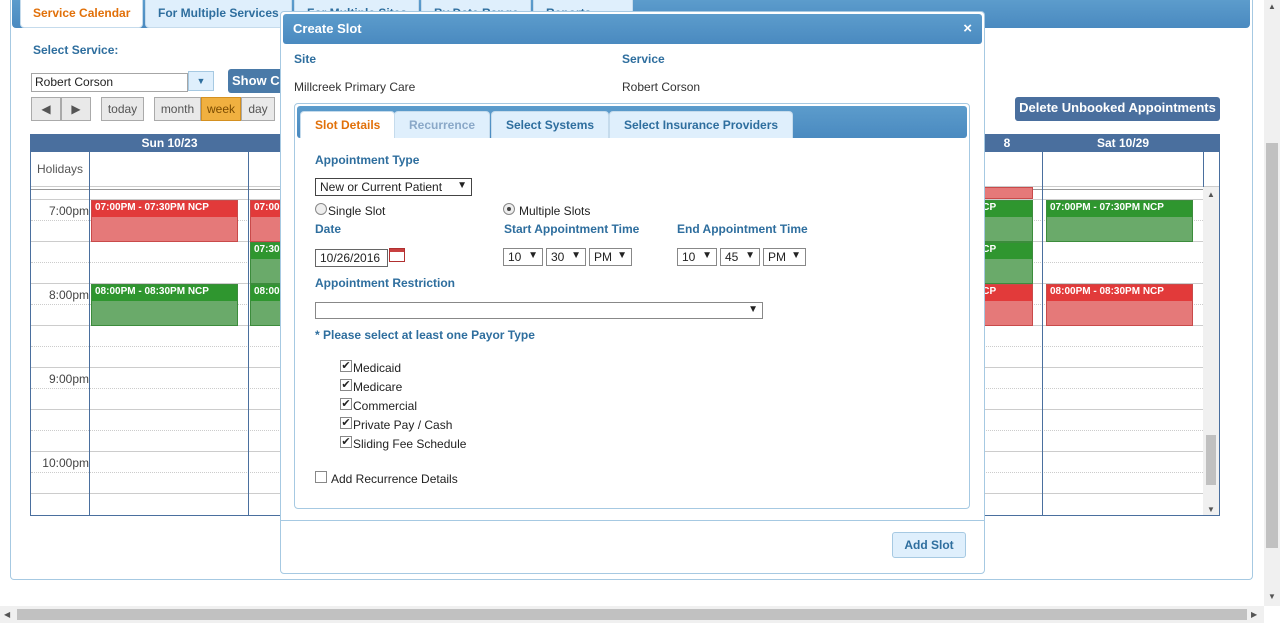  What do you see at coordinates (697, 257) in the screenshot?
I see `end-hour-select: 10 ▼` at bounding box center [697, 257].